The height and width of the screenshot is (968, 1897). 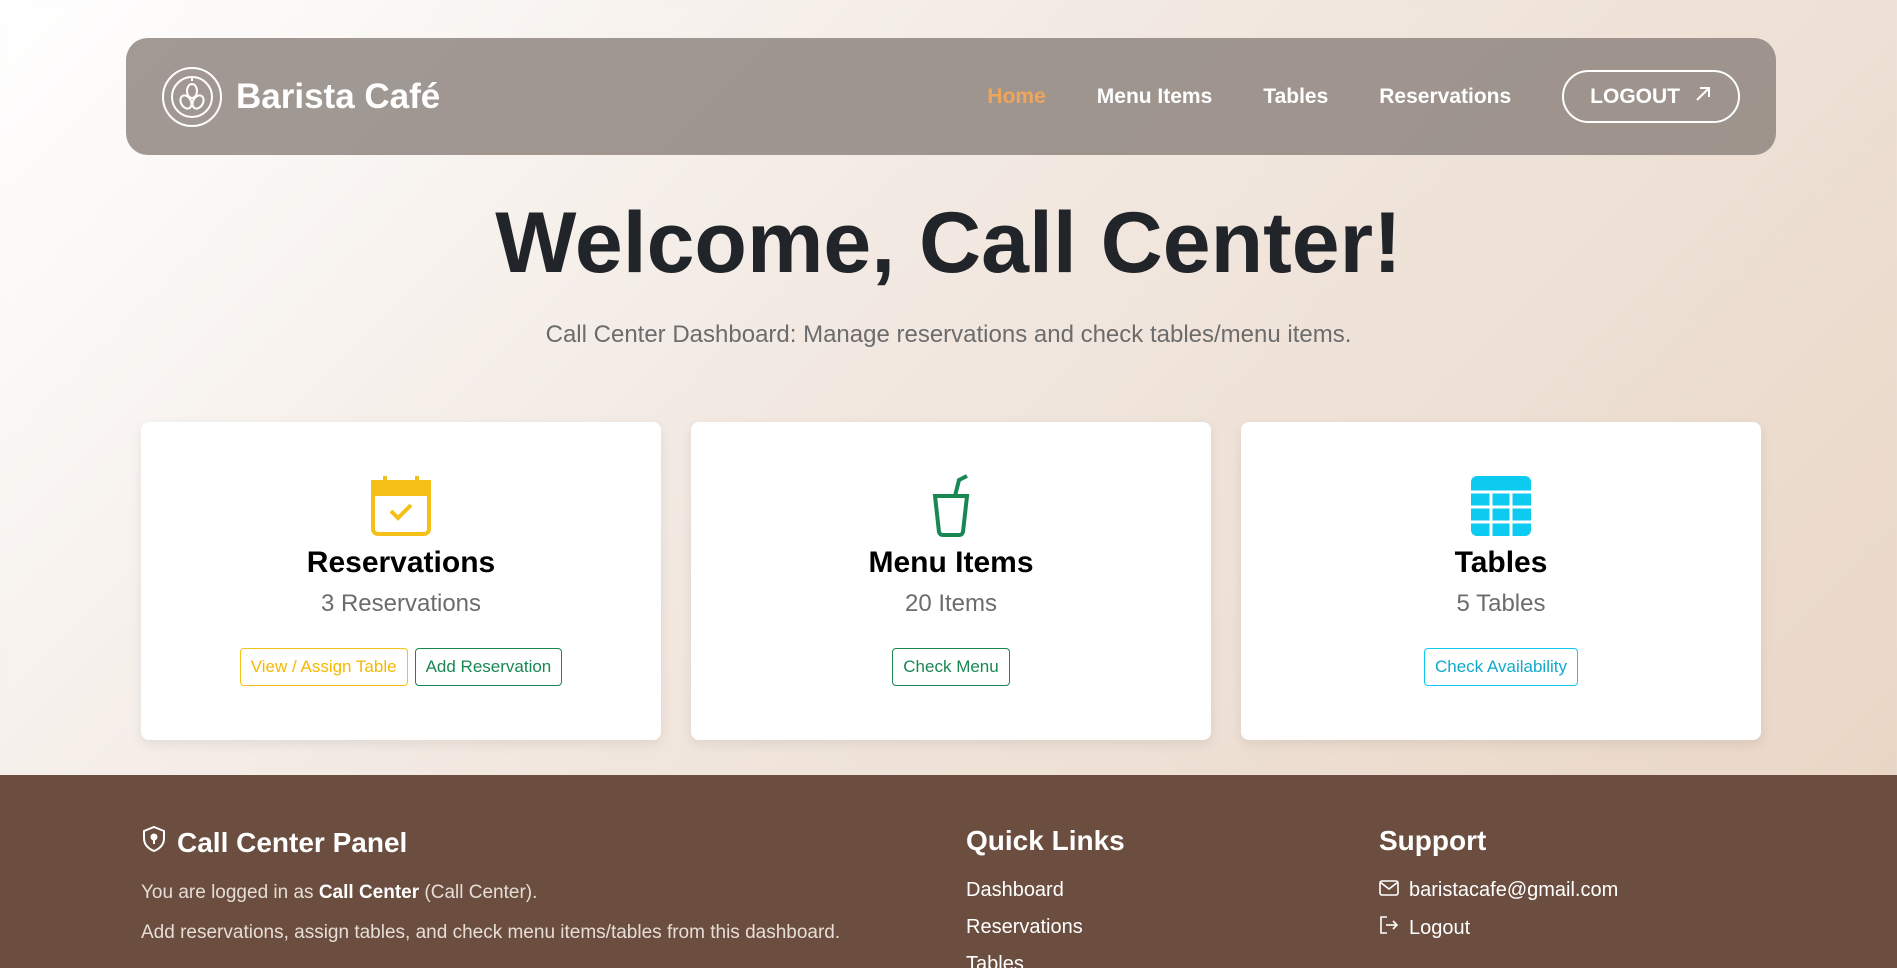 I want to click on tables-card: Tables 5 Tables Check Availability, so click(x=1501, y=581).